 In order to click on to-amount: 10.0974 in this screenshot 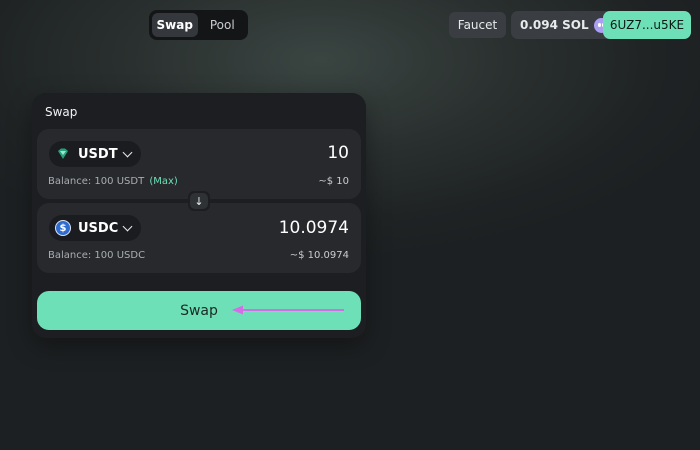, I will do `click(313, 228)`.